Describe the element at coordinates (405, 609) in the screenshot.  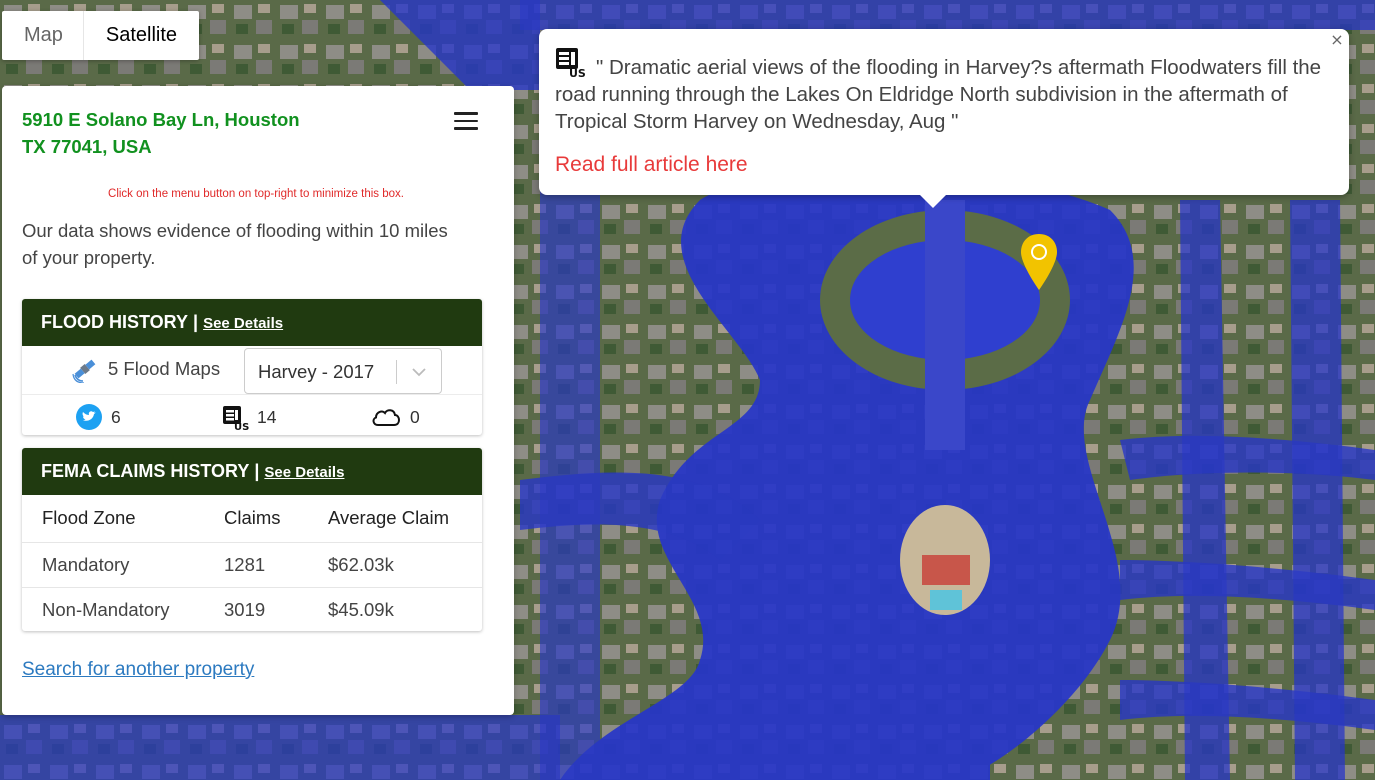
I see `average-claim-cell: $45.09k` at that location.